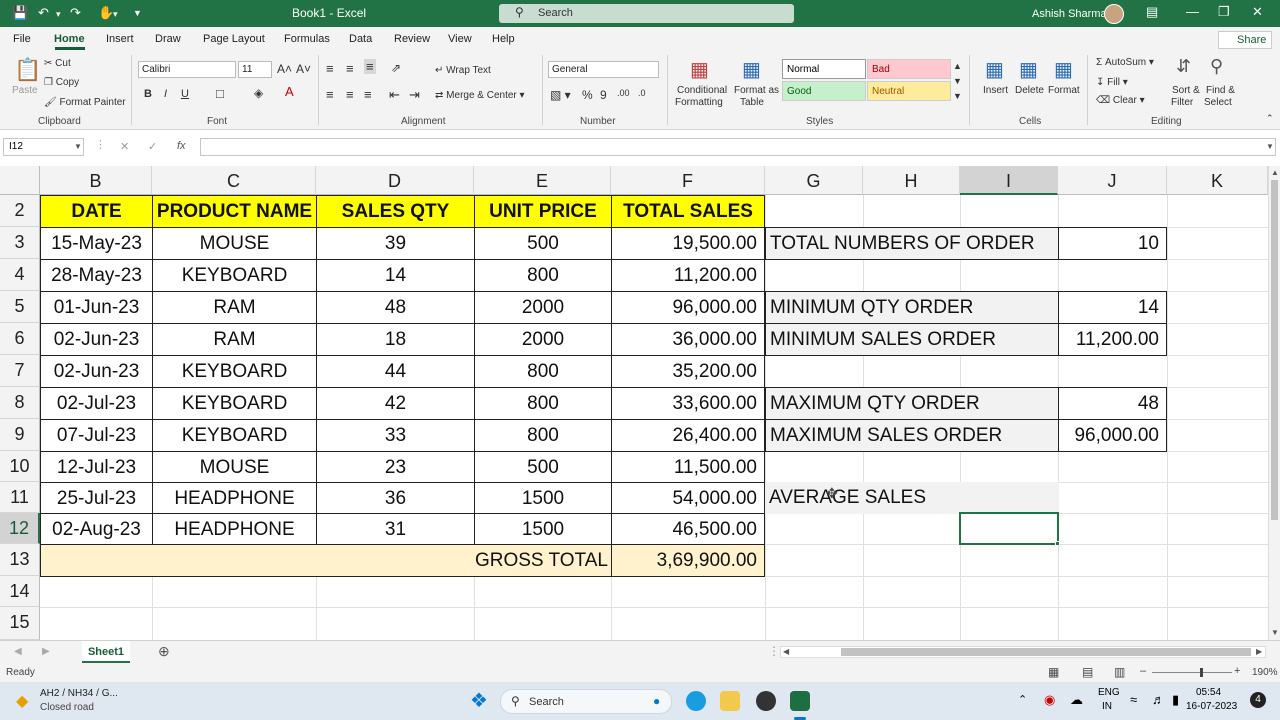 The image size is (1280, 720). What do you see at coordinates (688, 467) in the screenshot?
I see `table-cell: 11,500.00` at bounding box center [688, 467].